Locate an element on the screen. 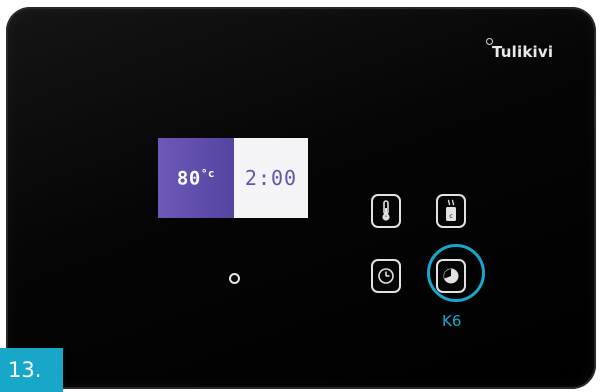 This screenshot has height=392, width=602. heating-button: c is located at coordinates (451, 211).